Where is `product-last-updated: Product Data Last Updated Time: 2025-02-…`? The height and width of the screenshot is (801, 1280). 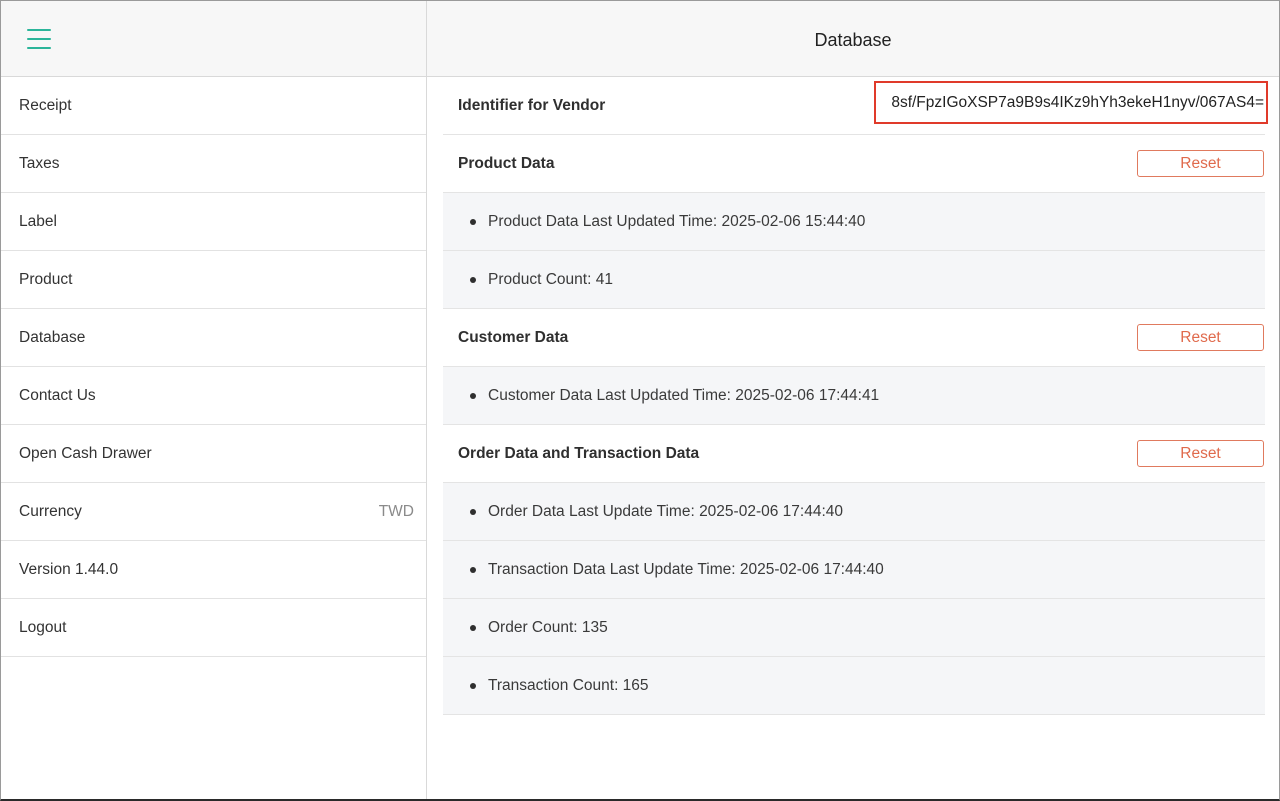 product-last-updated: Product Data Last Updated Time: 2025-02-… is located at coordinates (667, 222).